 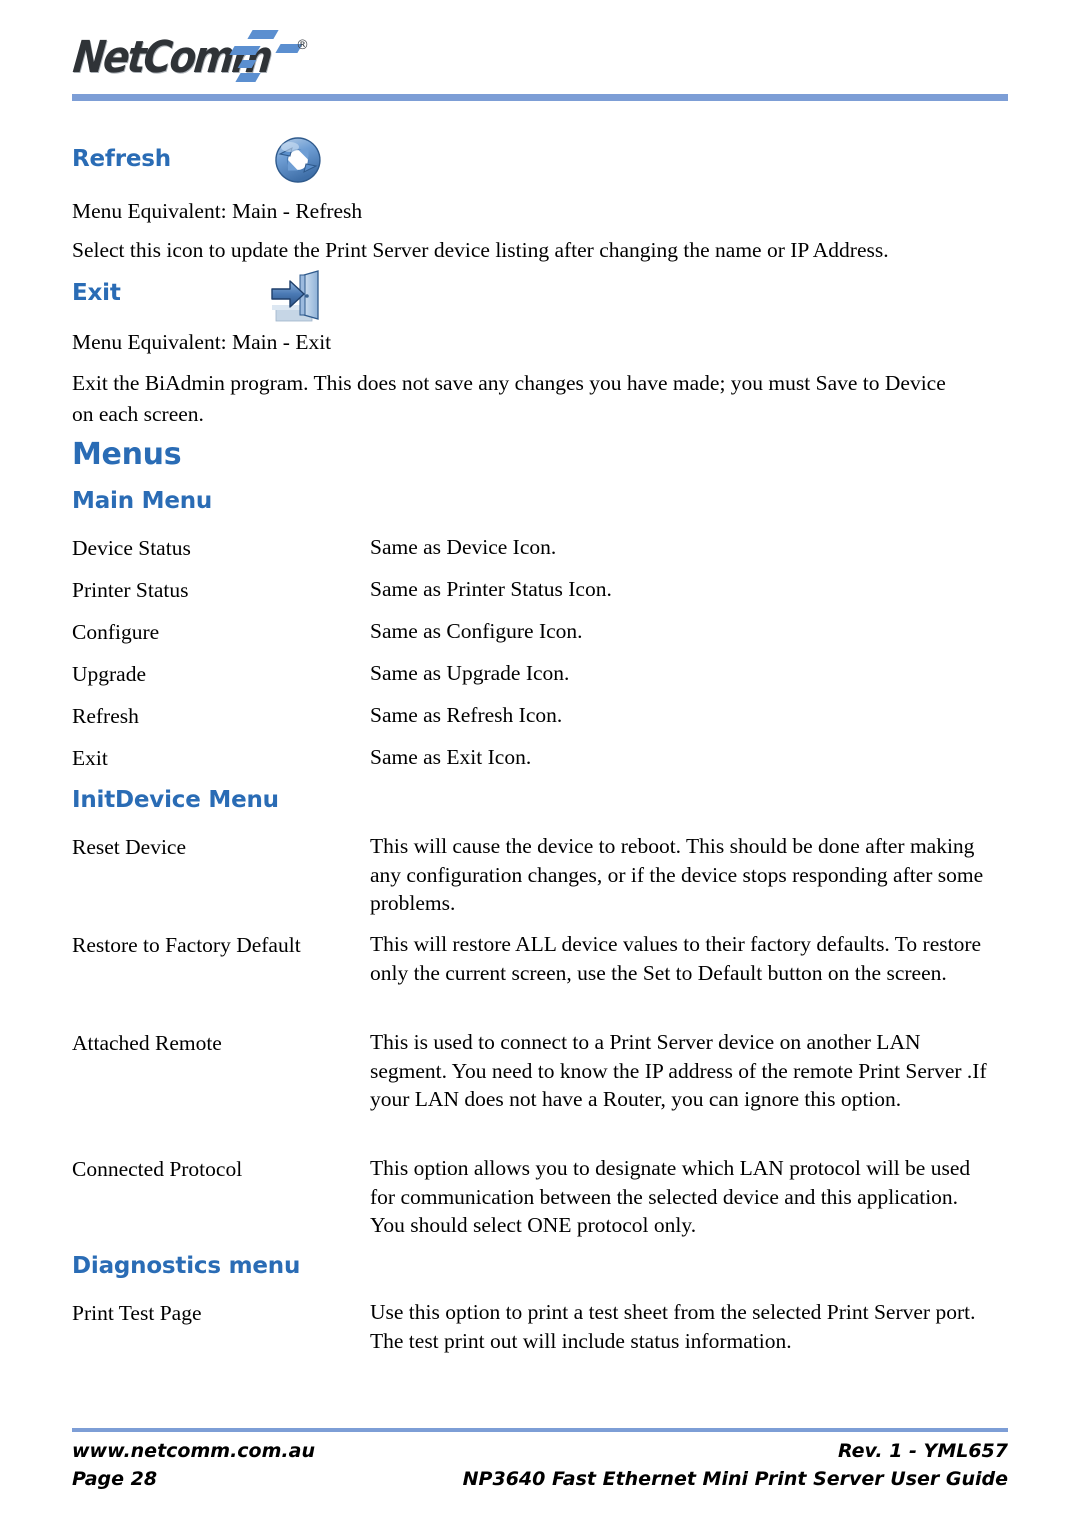 I want to click on netcomm-logo: NetComm ®, so click(x=221, y=59).